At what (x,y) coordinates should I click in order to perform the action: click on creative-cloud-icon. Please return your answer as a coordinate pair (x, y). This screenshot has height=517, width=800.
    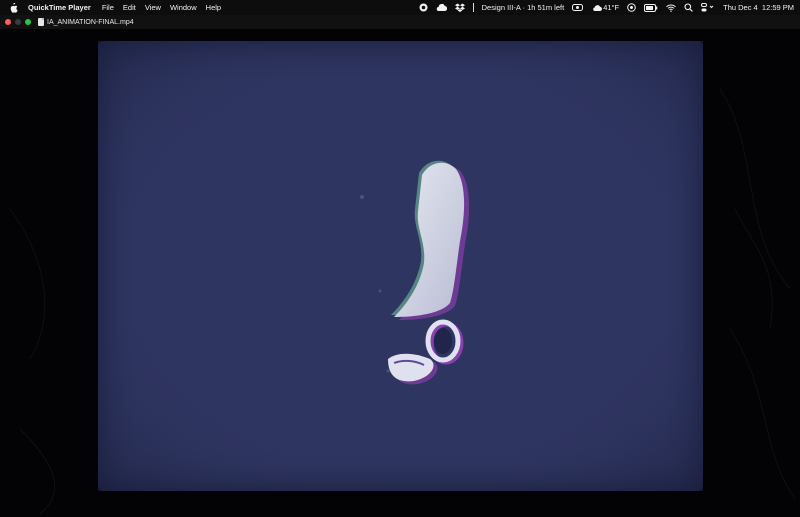
    Looking at the image, I should click on (441, 7).